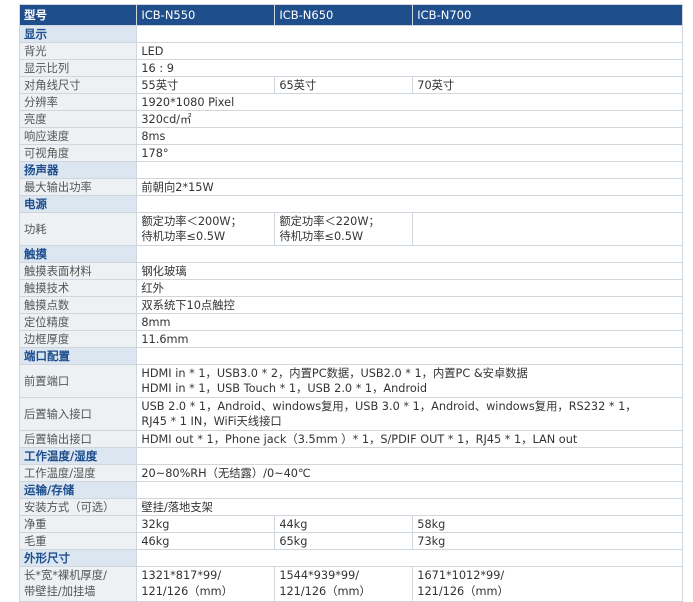 This screenshot has width=693, height=602. Describe the element at coordinates (350, 170) in the screenshot. I see `section-row: 扬声器` at that location.